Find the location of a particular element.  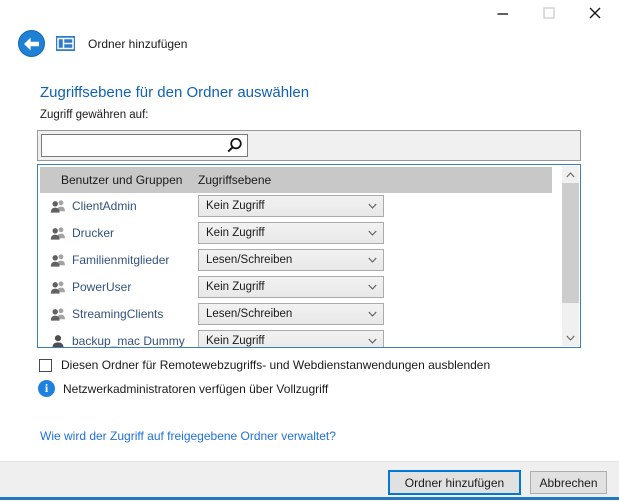

cancel-button: Abbrechen is located at coordinates (568, 482).